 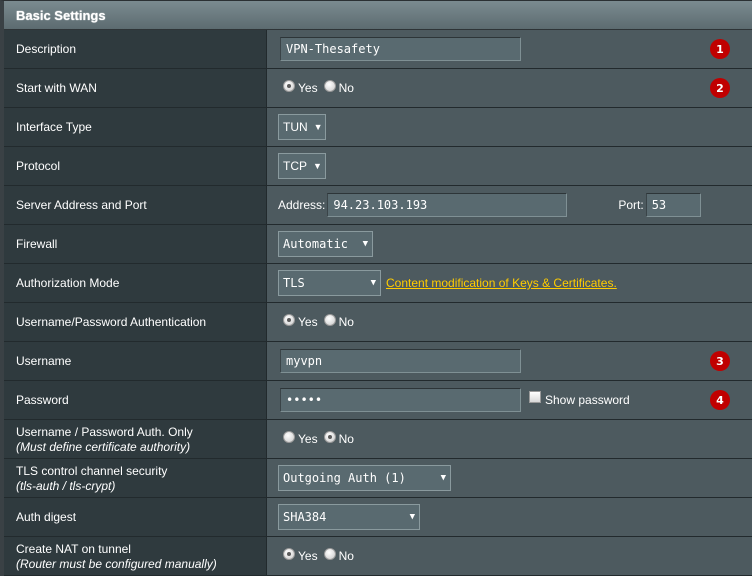 What do you see at coordinates (329, 283) in the screenshot?
I see `authorization-mode-select: TLS ▼` at bounding box center [329, 283].